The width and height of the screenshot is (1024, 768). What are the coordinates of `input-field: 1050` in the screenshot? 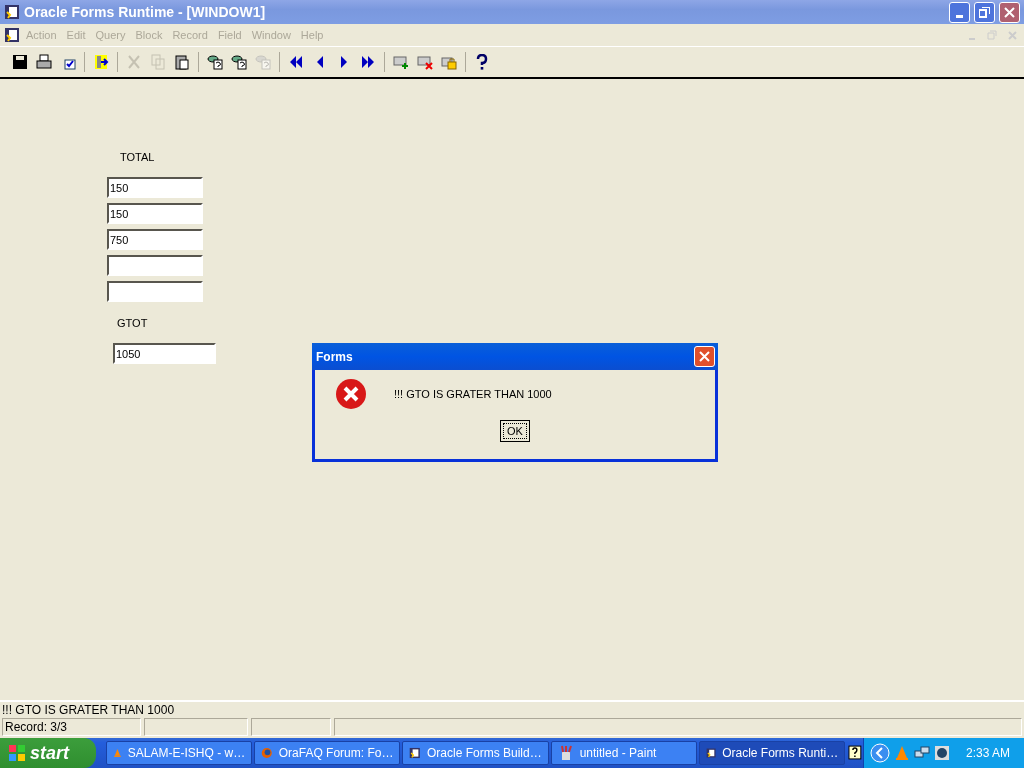 It's located at (164, 353).